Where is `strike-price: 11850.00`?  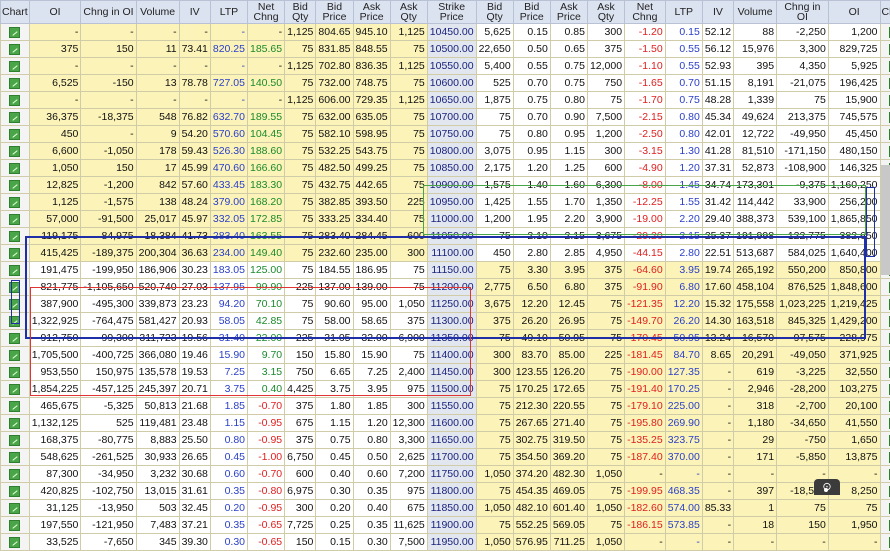
strike-price: 11850.00 is located at coordinates (451, 508).